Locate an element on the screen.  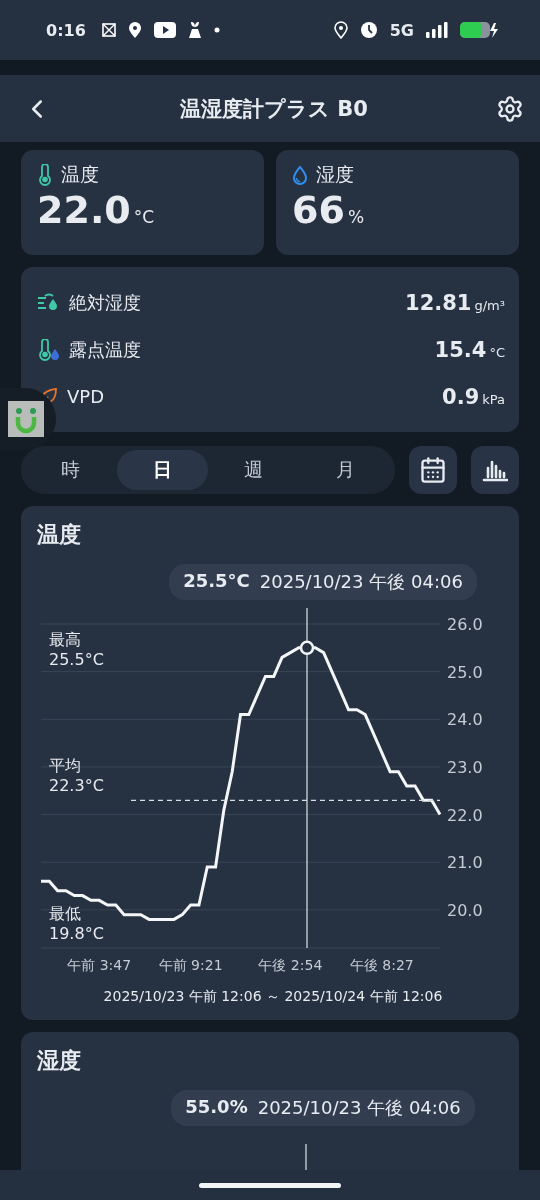
stat-value: 22.3°C is located at coordinates (76, 786).